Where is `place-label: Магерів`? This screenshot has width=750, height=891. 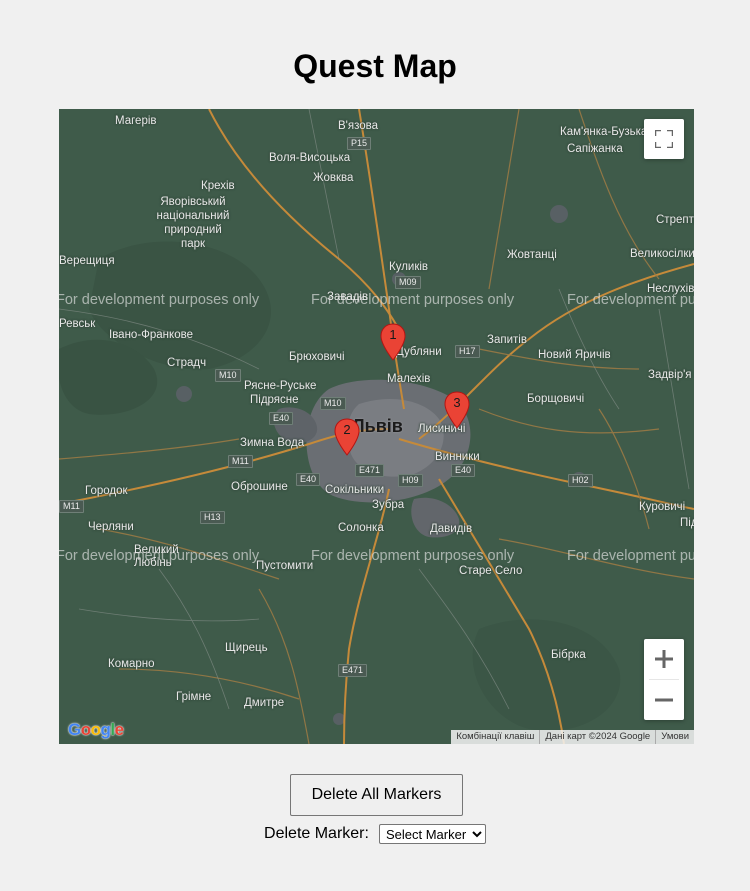 place-label: Магерів is located at coordinates (136, 121).